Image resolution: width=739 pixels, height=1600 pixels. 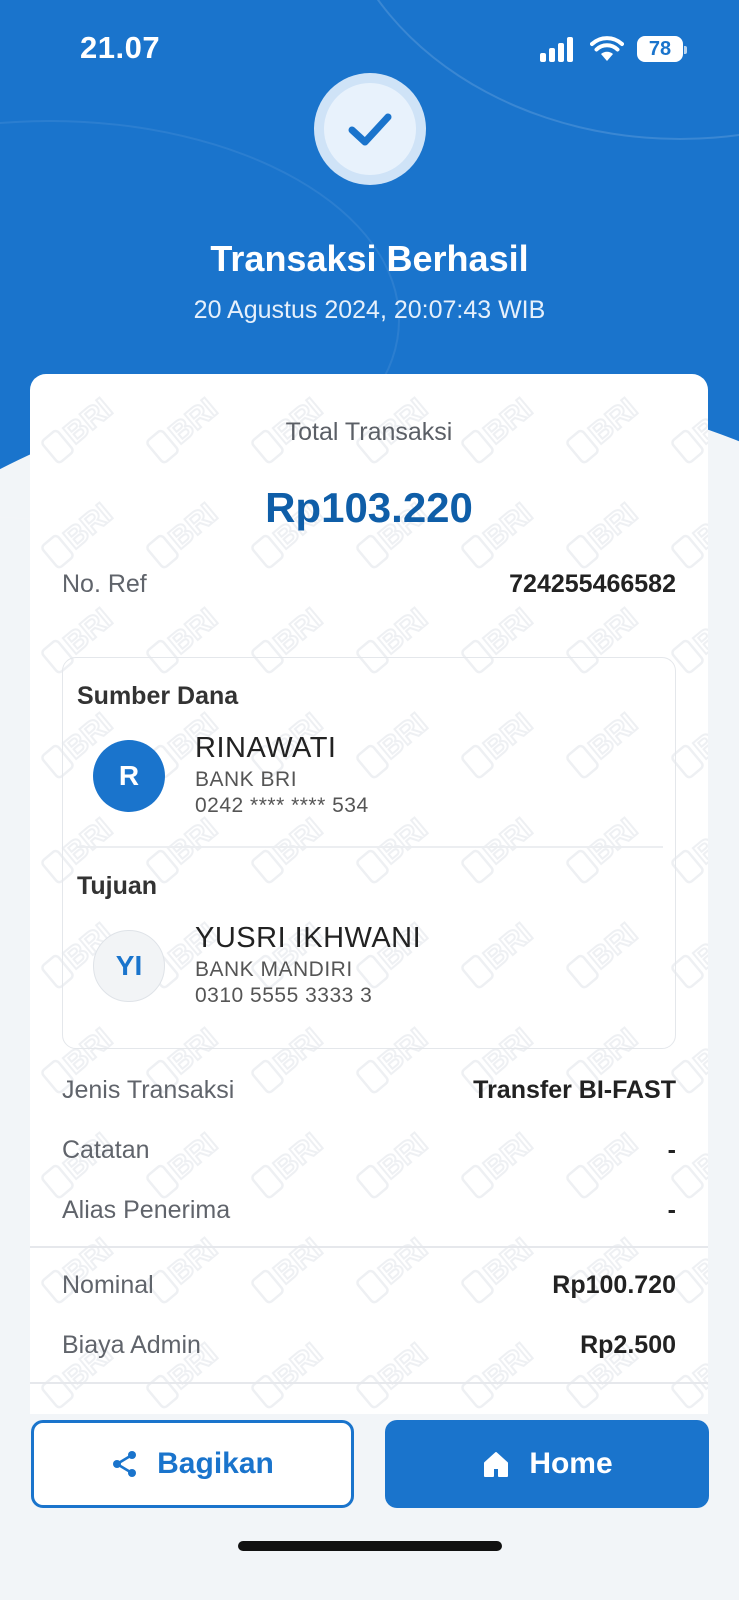 What do you see at coordinates (370, 1546) in the screenshot?
I see `home-indicator` at bounding box center [370, 1546].